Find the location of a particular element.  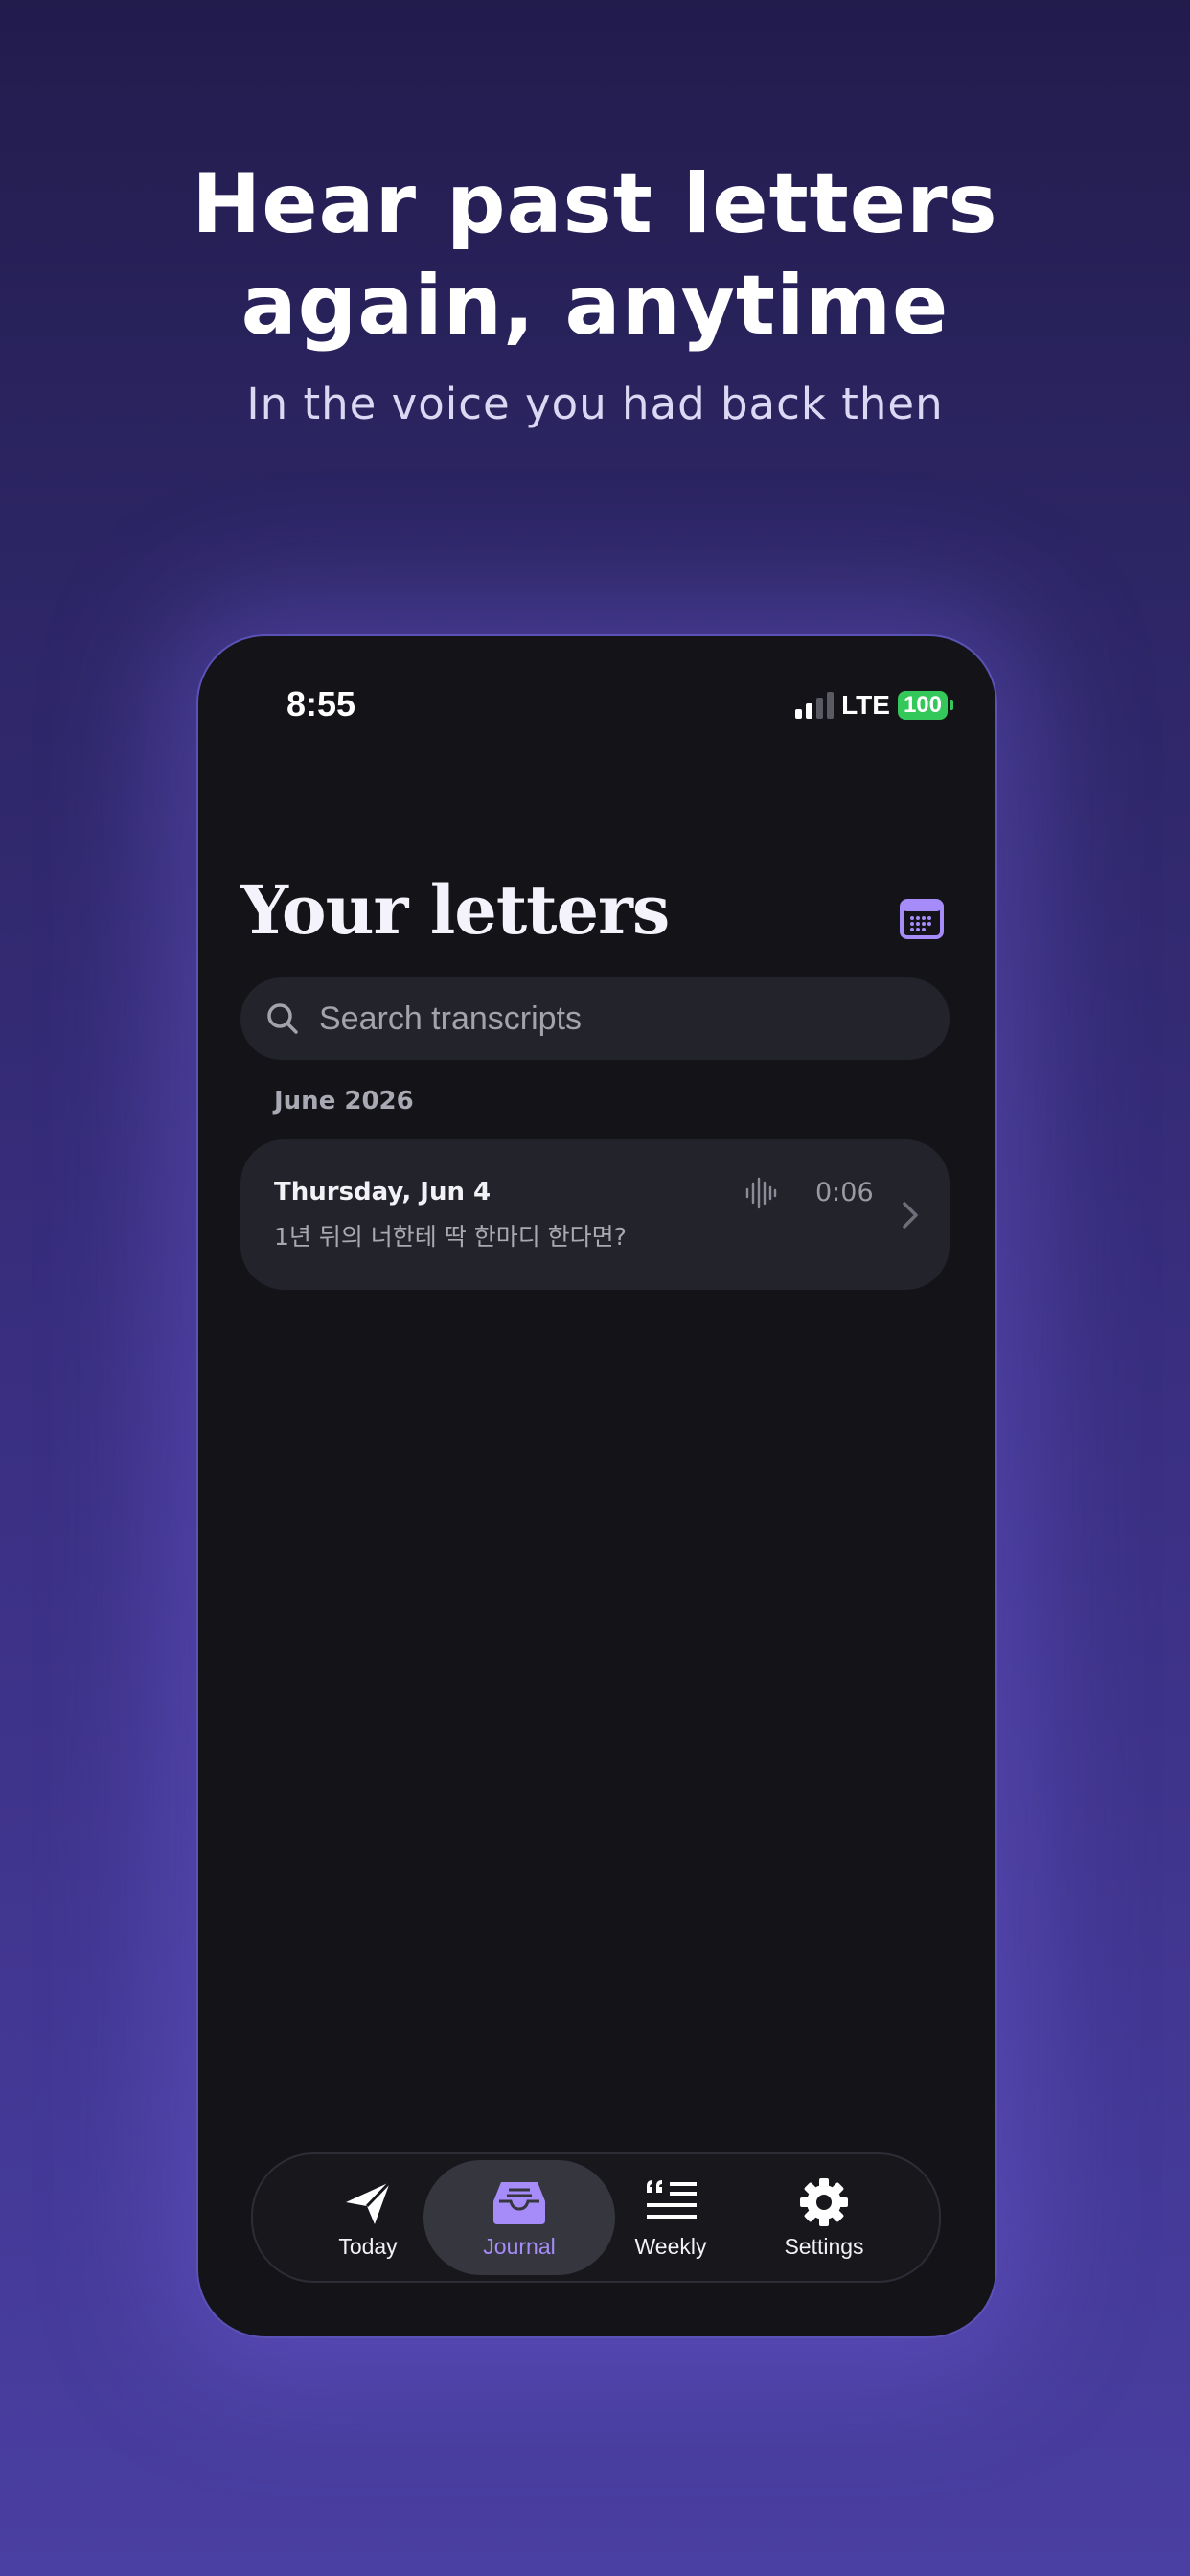

calendar-icon is located at coordinates (922, 919).